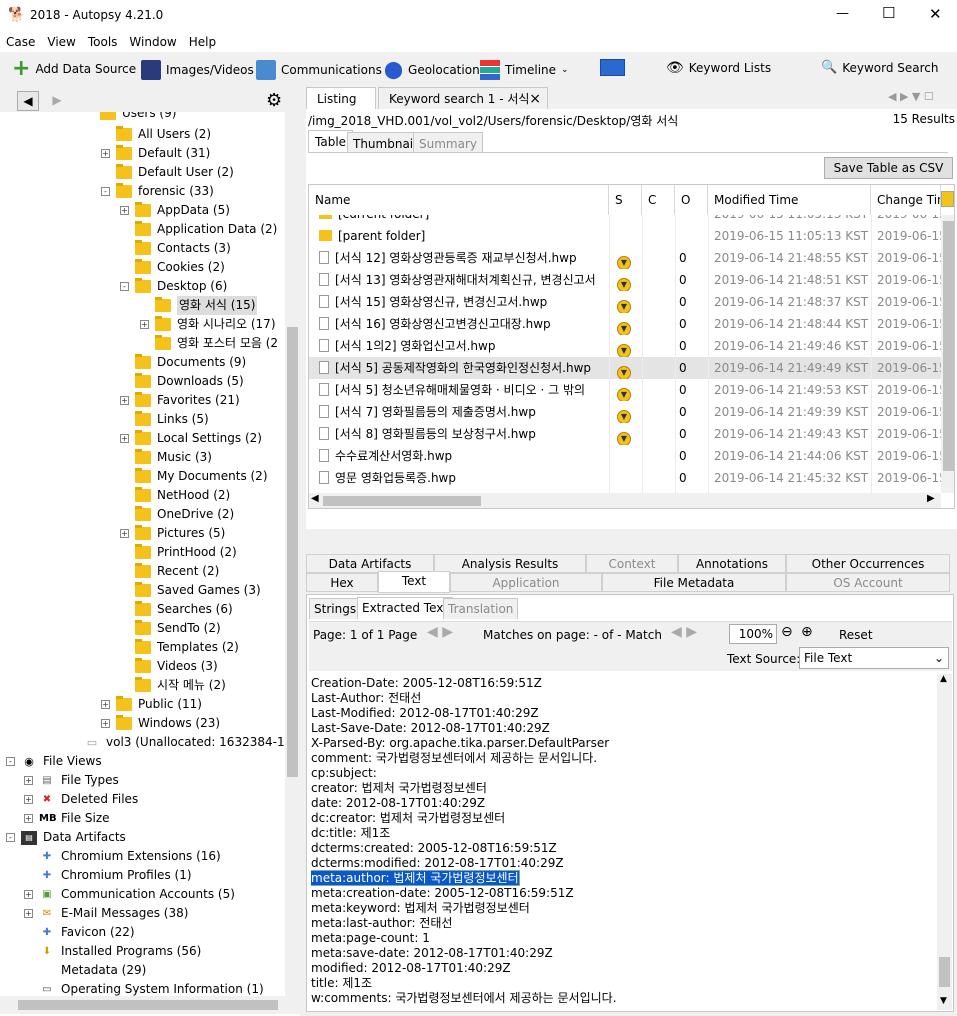 The width and height of the screenshot is (957, 1016). What do you see at coordinates (194, 476) in the screenshot?
I see `tree-item: My Documents (2)` at bounding box center [194, 476].